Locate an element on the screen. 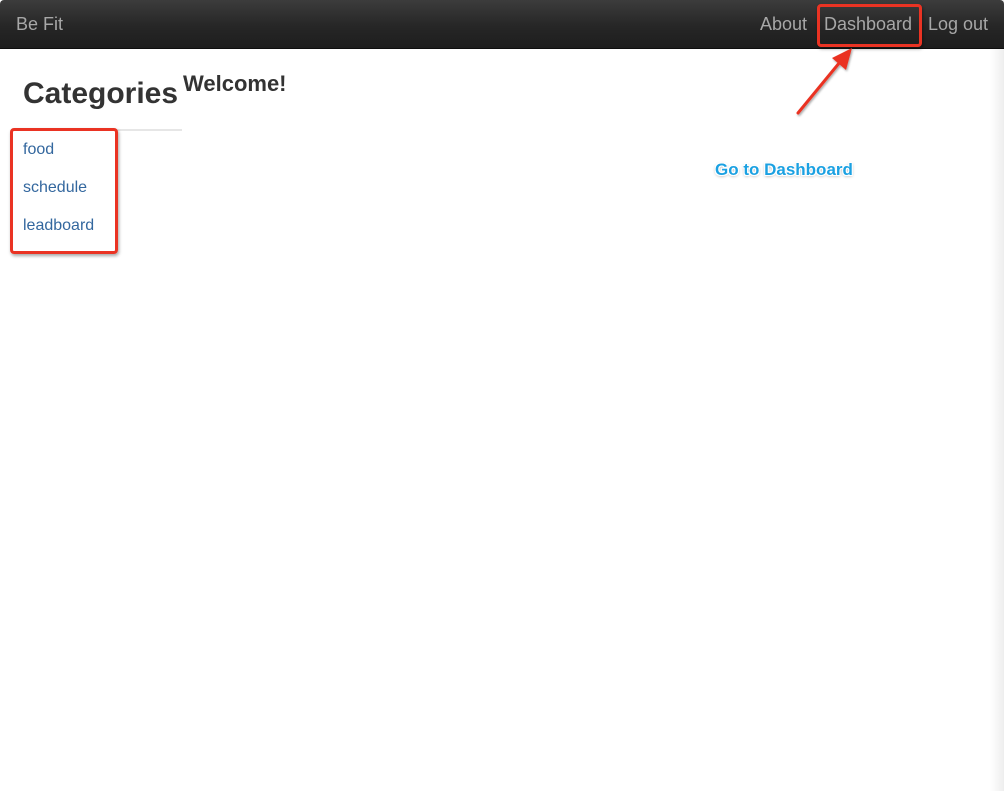  page-edge-shadow is located at coordinates (997, 395).